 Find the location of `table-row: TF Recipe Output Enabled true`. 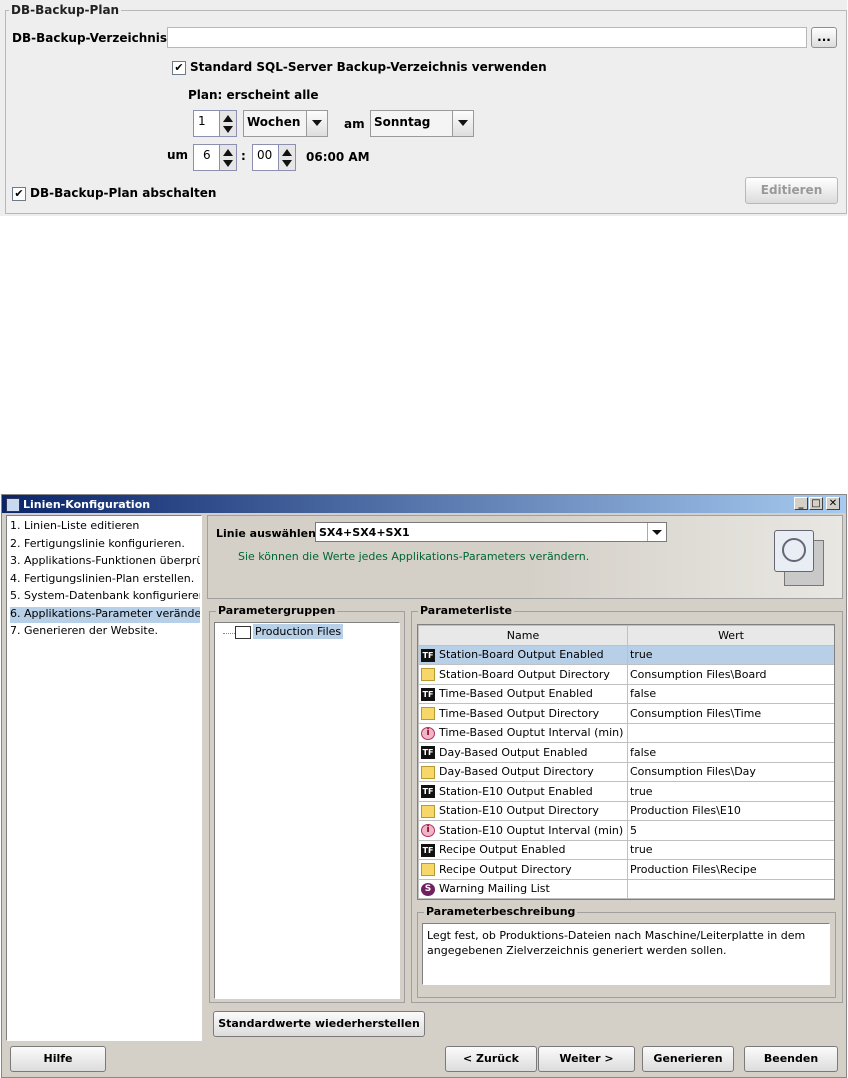

table-row: TF Recipe Output Enabled true is located at coordinates (626, 849).